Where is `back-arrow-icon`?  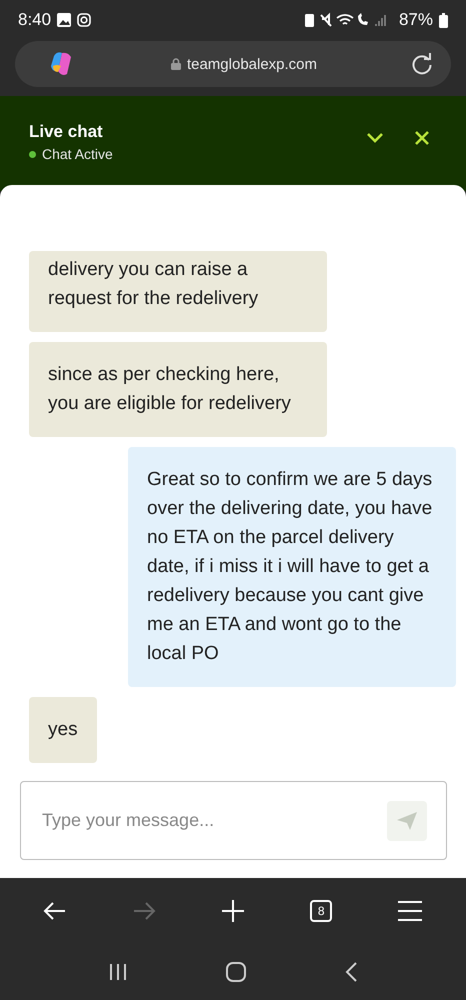 back-arrow-icon is located at coordinates (54, 911).